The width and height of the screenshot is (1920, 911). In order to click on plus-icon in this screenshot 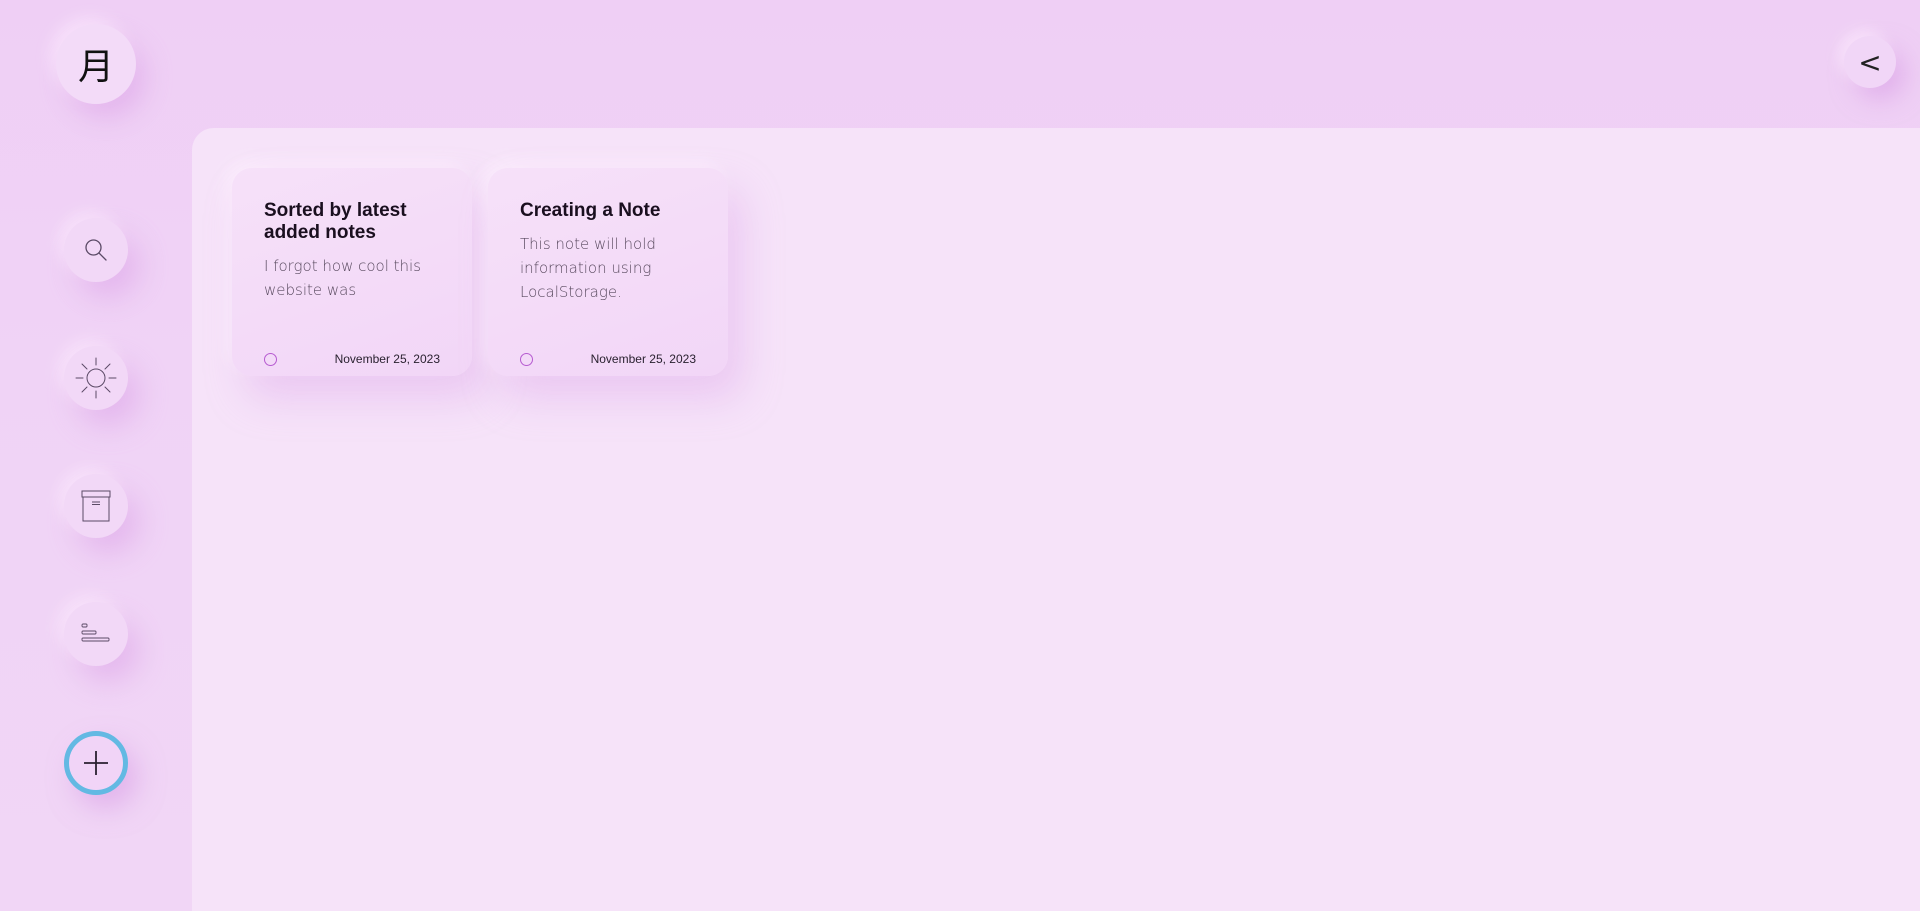, I will do `click(96, 763)`.